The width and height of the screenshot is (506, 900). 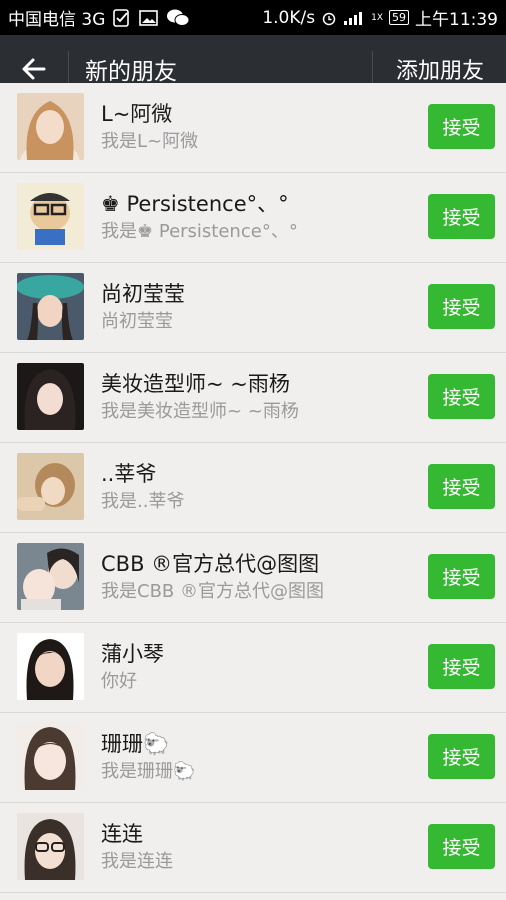 What do you see at coordinates (253, 848) in the screenshot?
I see `list-item: 连连 我是连连 接受` at bounding box center [253, 848].